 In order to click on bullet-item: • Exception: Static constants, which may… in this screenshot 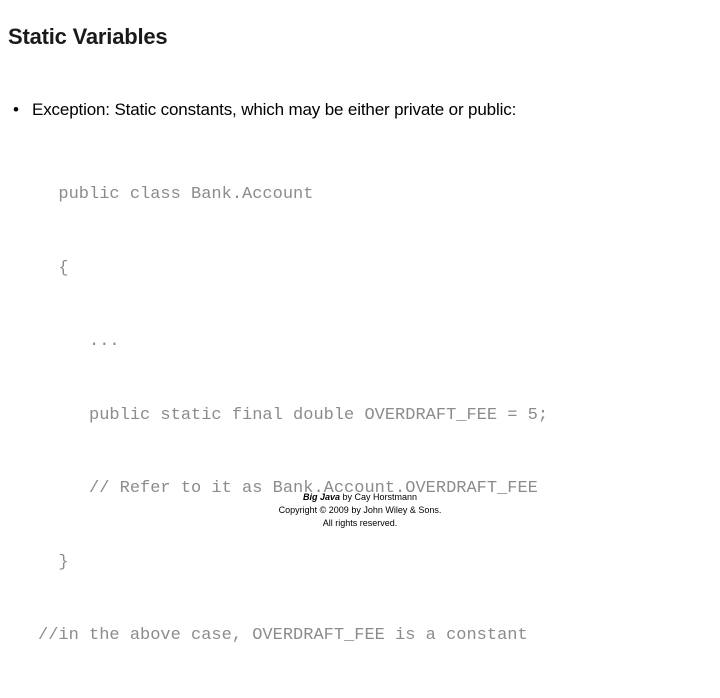, I will do `click(360, 110)`.